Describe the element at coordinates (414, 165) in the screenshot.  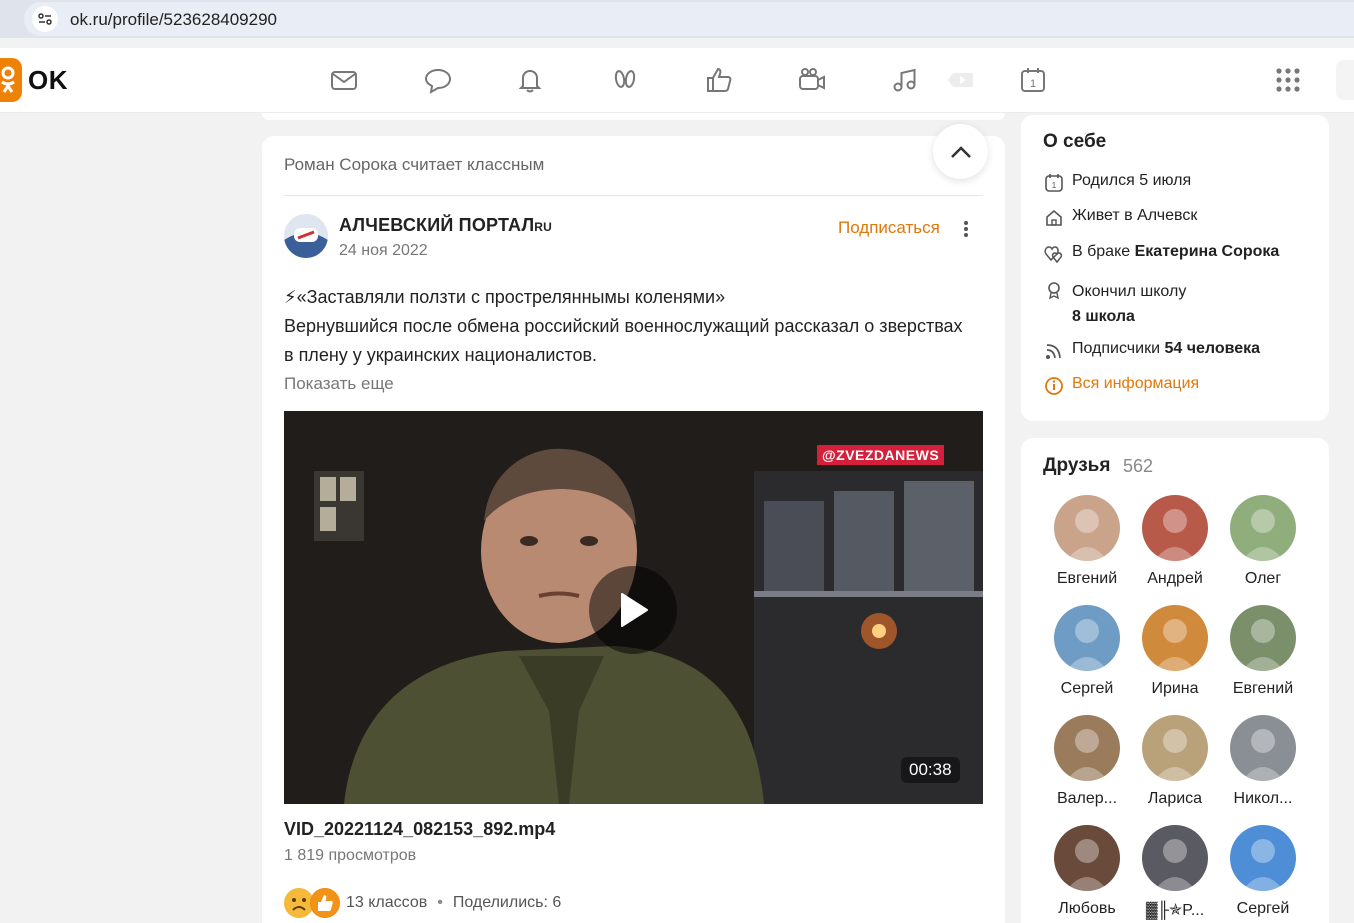
I see `post-liker-text: Роман Сорока считает классным` at that location.